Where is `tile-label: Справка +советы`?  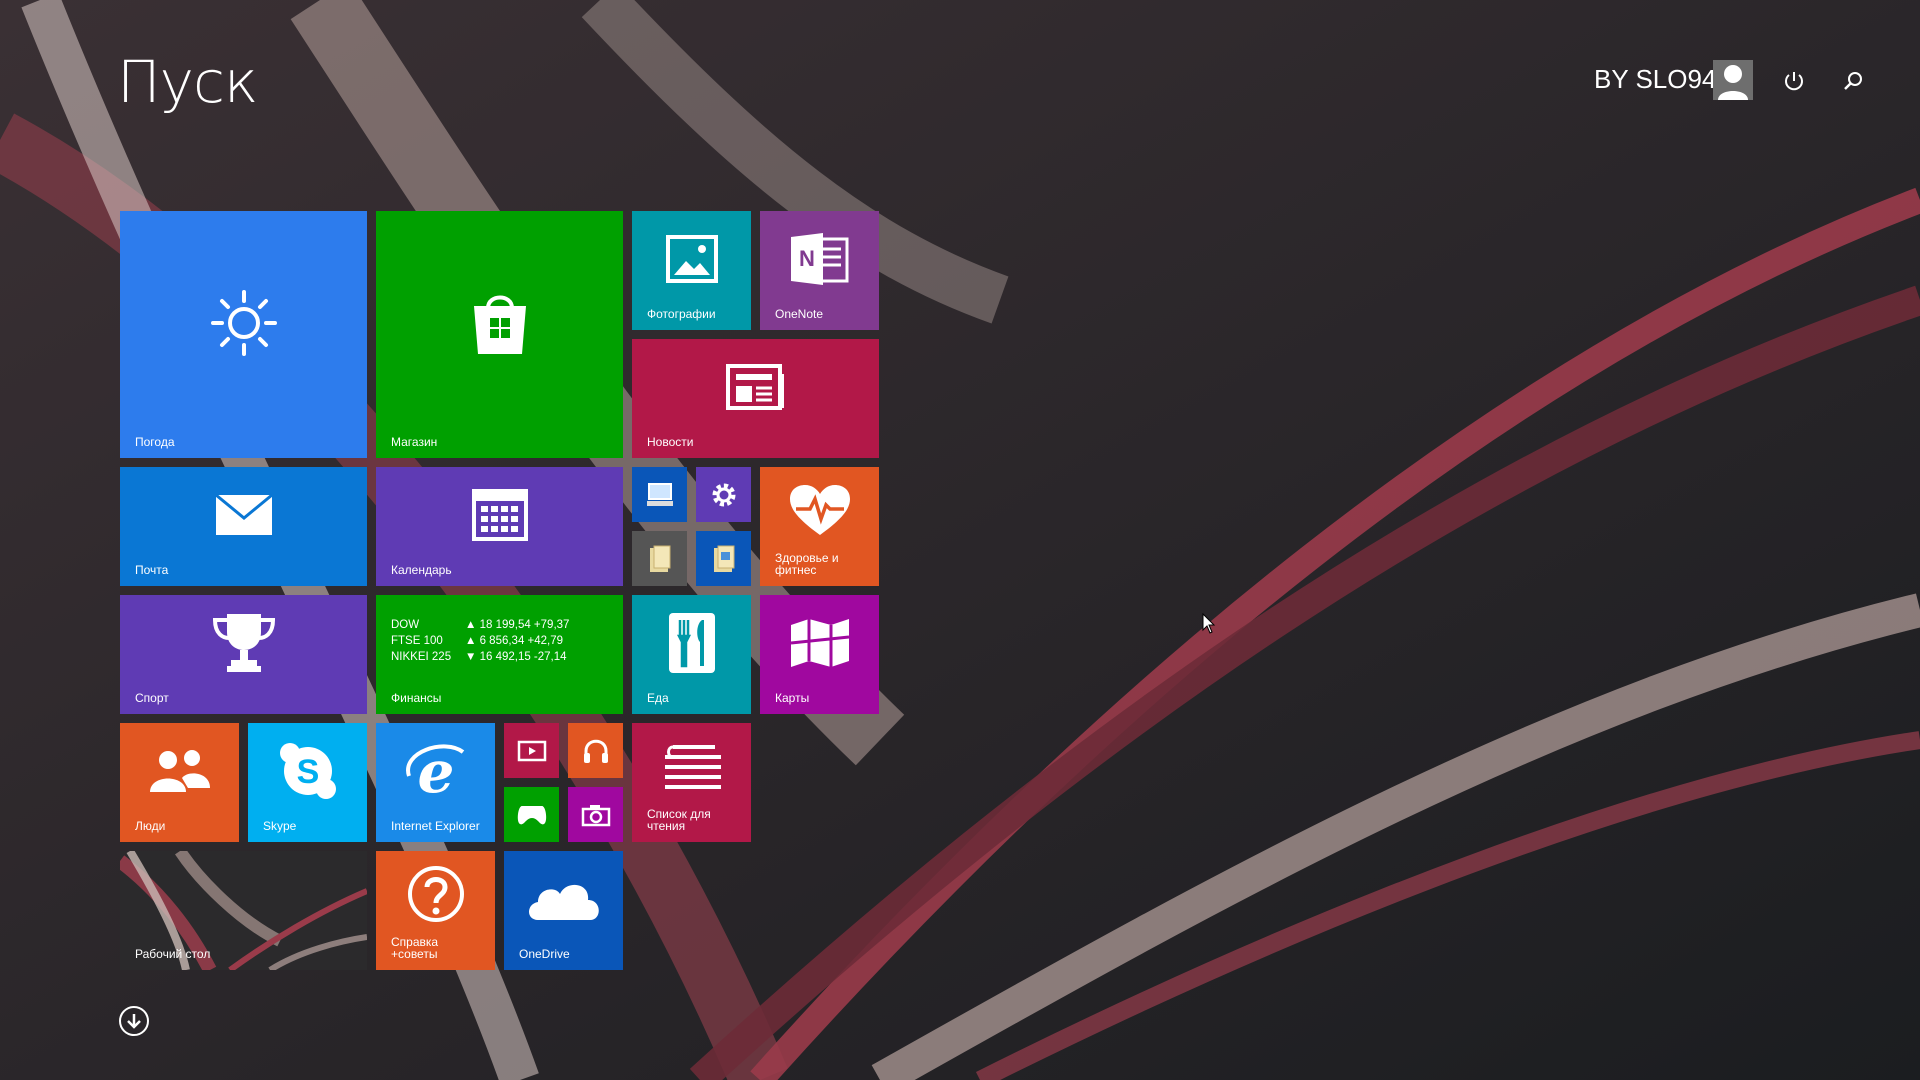 tile-label: Справка +советы is located at coordinates (415, 948).